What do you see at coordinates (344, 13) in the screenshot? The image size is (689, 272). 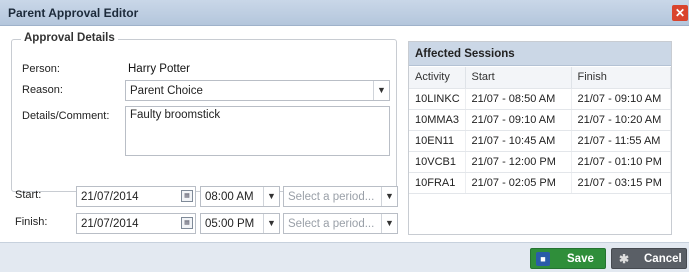 I see `title-bar: Parent Approval Editor ✕` at bounding box center [344, 13].